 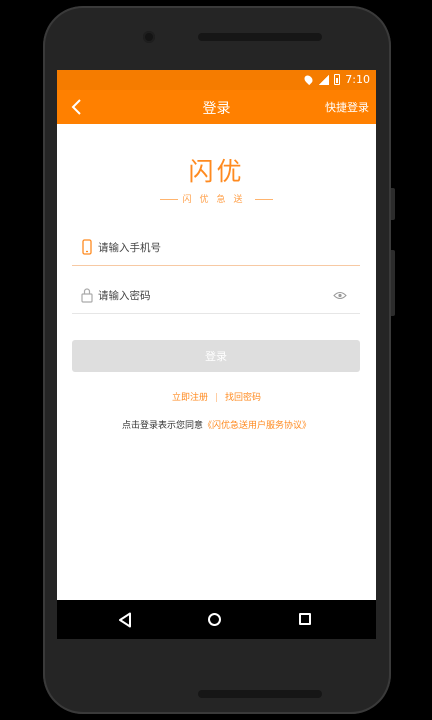 I want to click on agreement-text: 点击登录表示您同意《闪优急送用户服务协议》, so click(x=216, y=424).